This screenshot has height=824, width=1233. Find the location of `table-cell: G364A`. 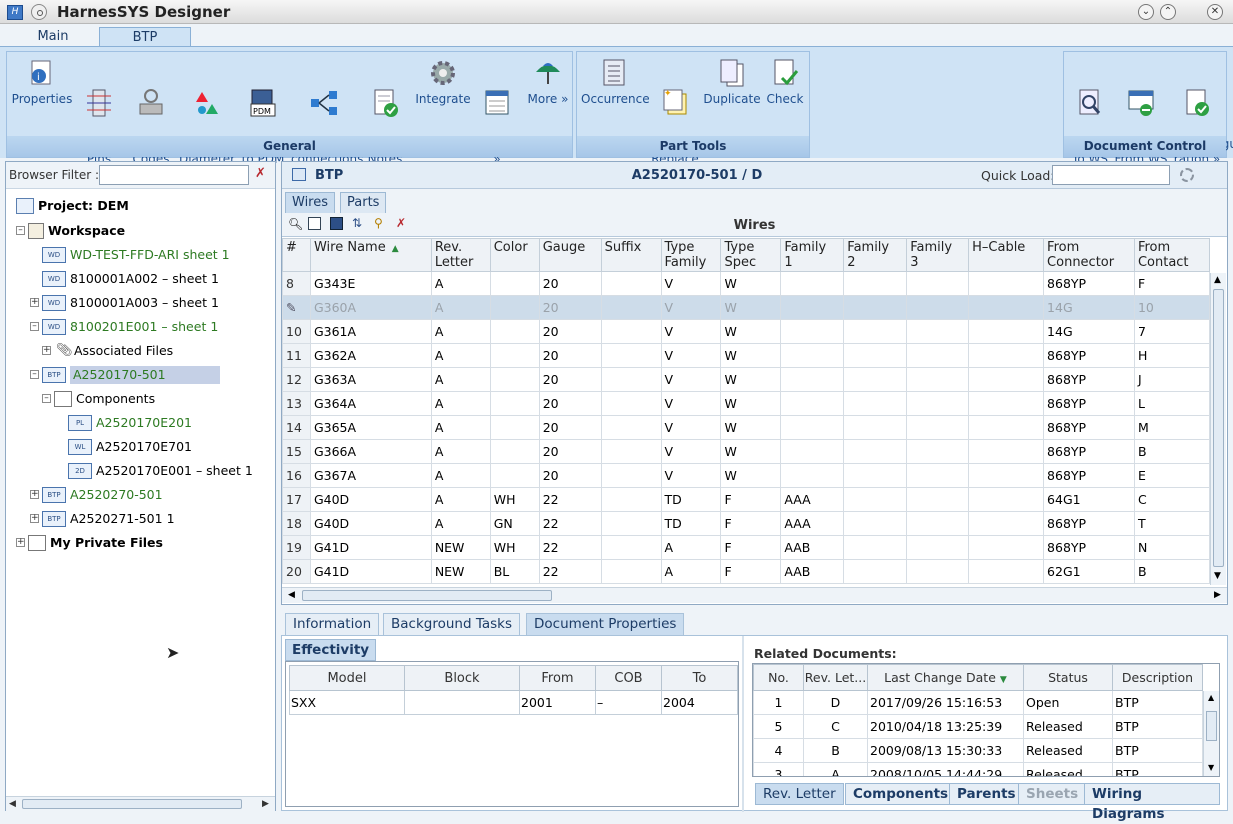

table-cell: G364A is located at coordinates (370, 403).